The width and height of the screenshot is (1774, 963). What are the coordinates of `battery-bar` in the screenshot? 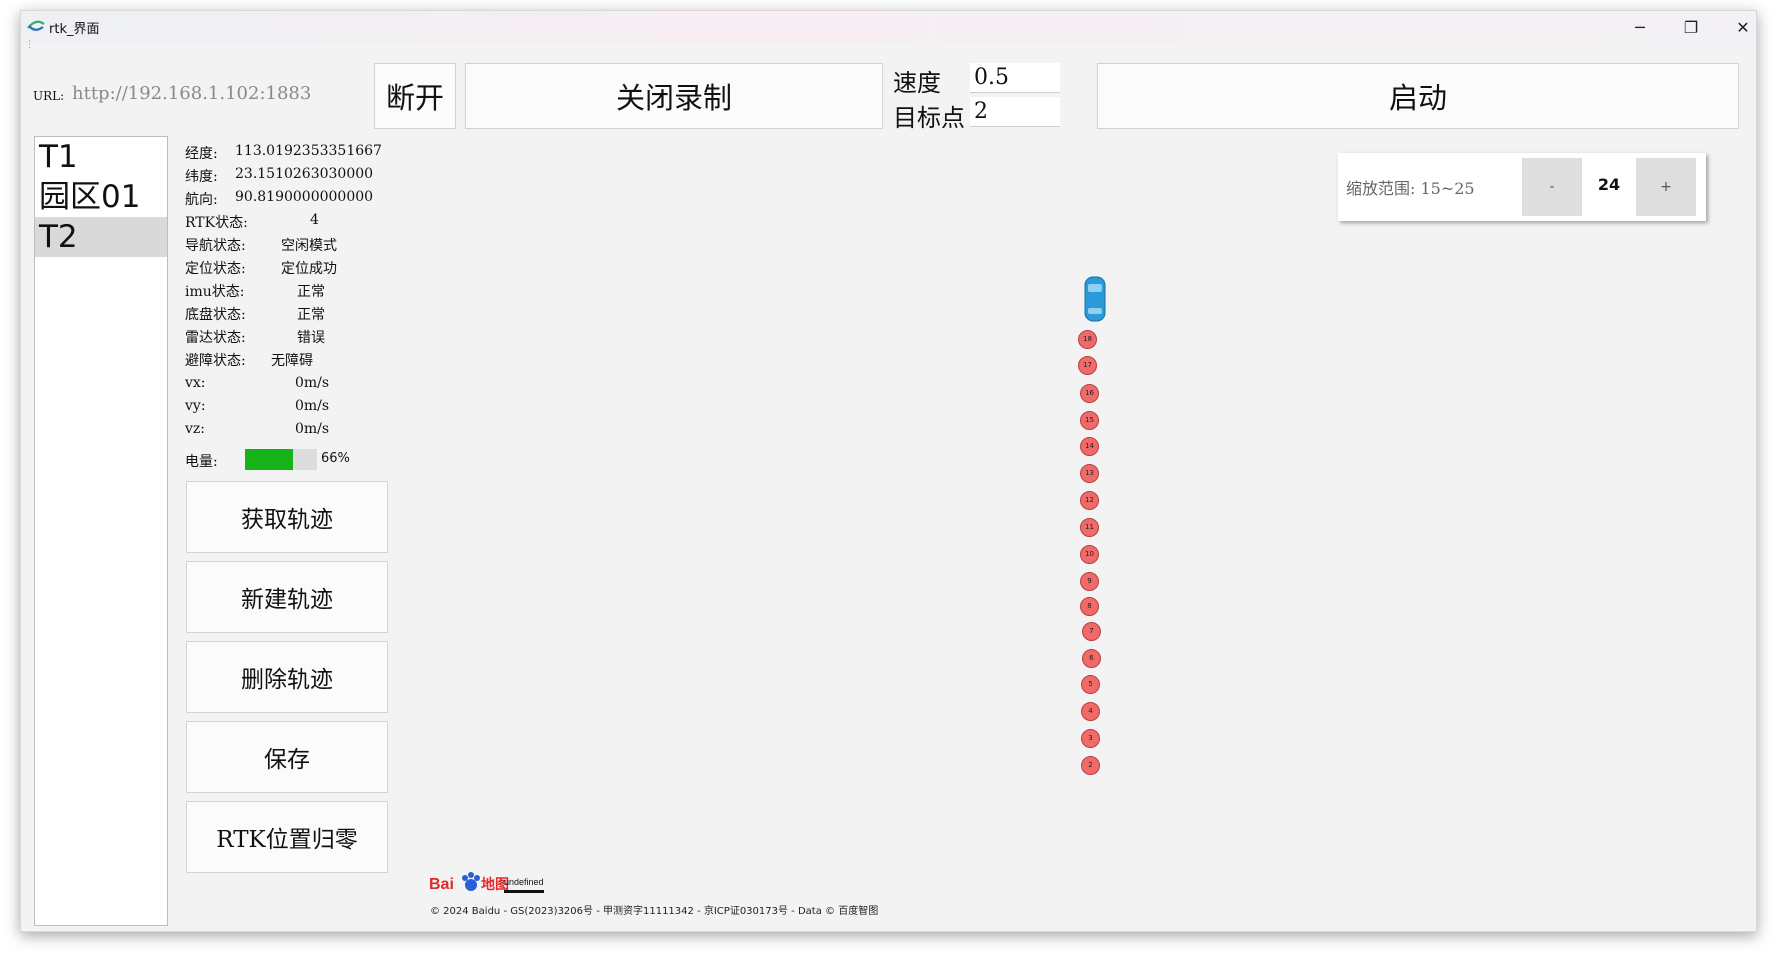 It's located at (281, 459).